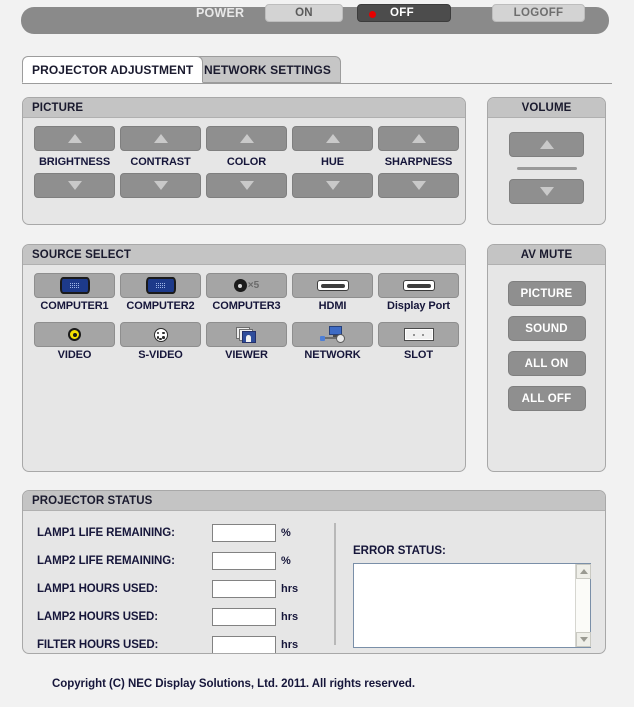 This screenshot has width=634, height=707. I want to click on picture-control-contrast: CONTRAST, so click(160, 162).